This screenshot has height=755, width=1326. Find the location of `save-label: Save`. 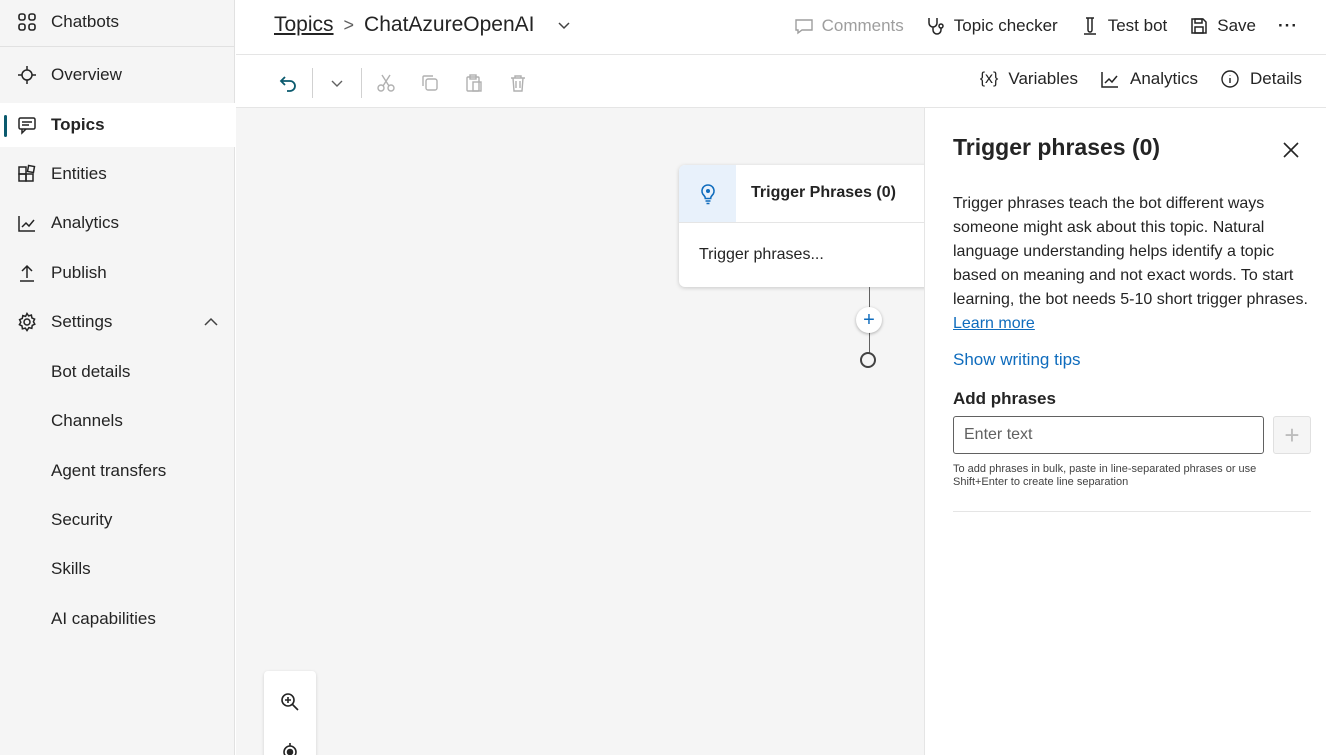

save-label: Save is located at coordinates (1237, 25).